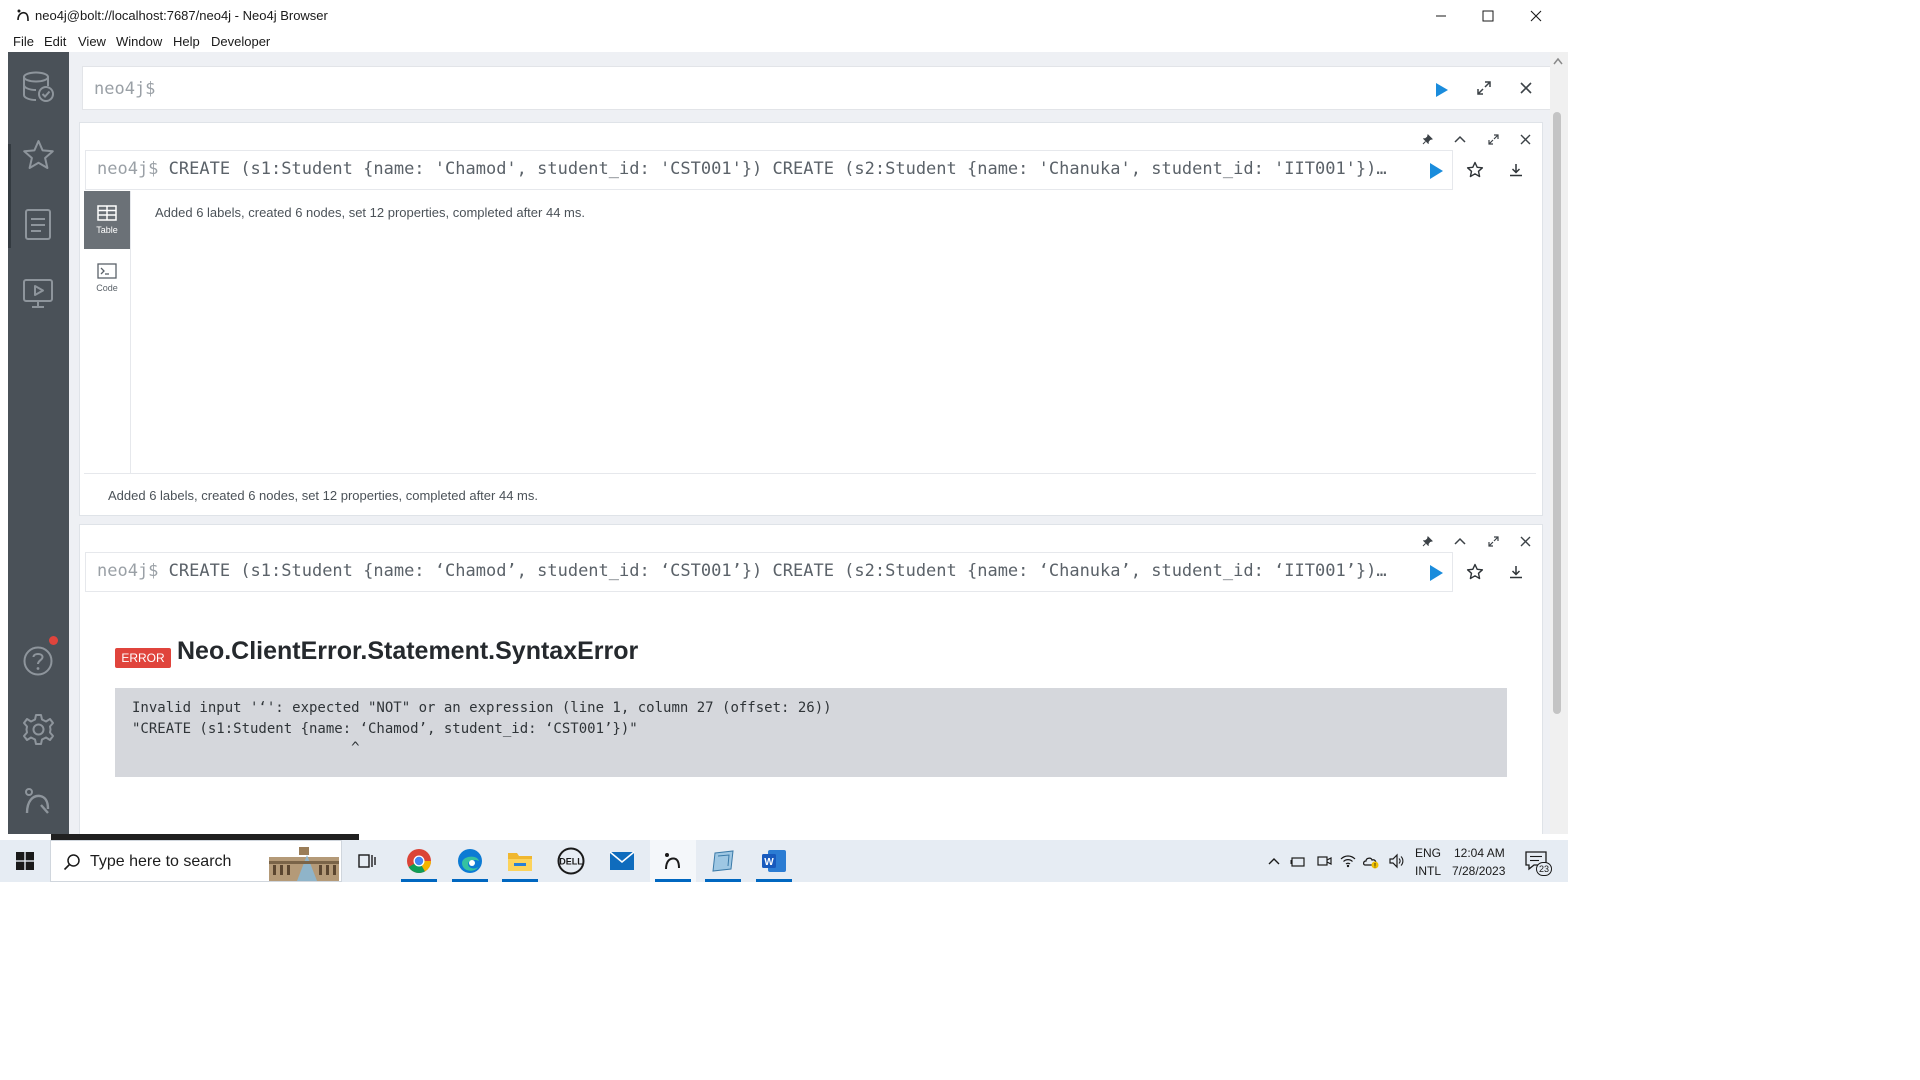 The image size is (1920, 1080). What do you see at coordinates (38, 293) in the screenshot?
I see `guides-monitor-icon` at bounding box center [38, 293].